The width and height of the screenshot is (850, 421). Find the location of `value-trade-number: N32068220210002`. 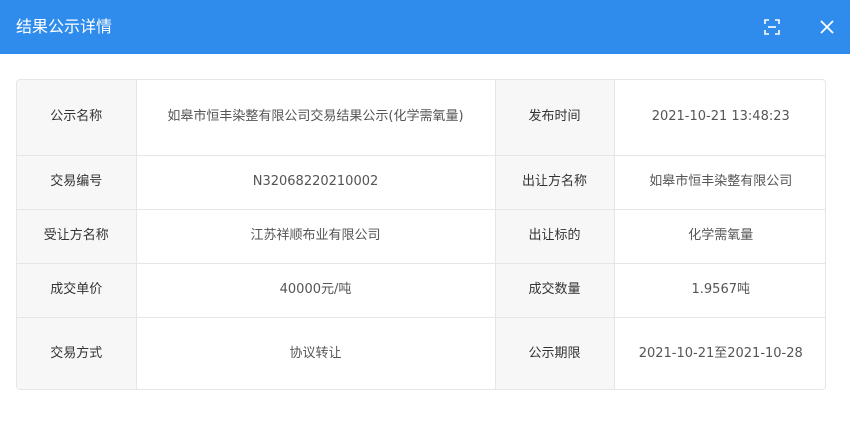

value-trade-number: N32068220210002 is located at coordinates (316, 182).